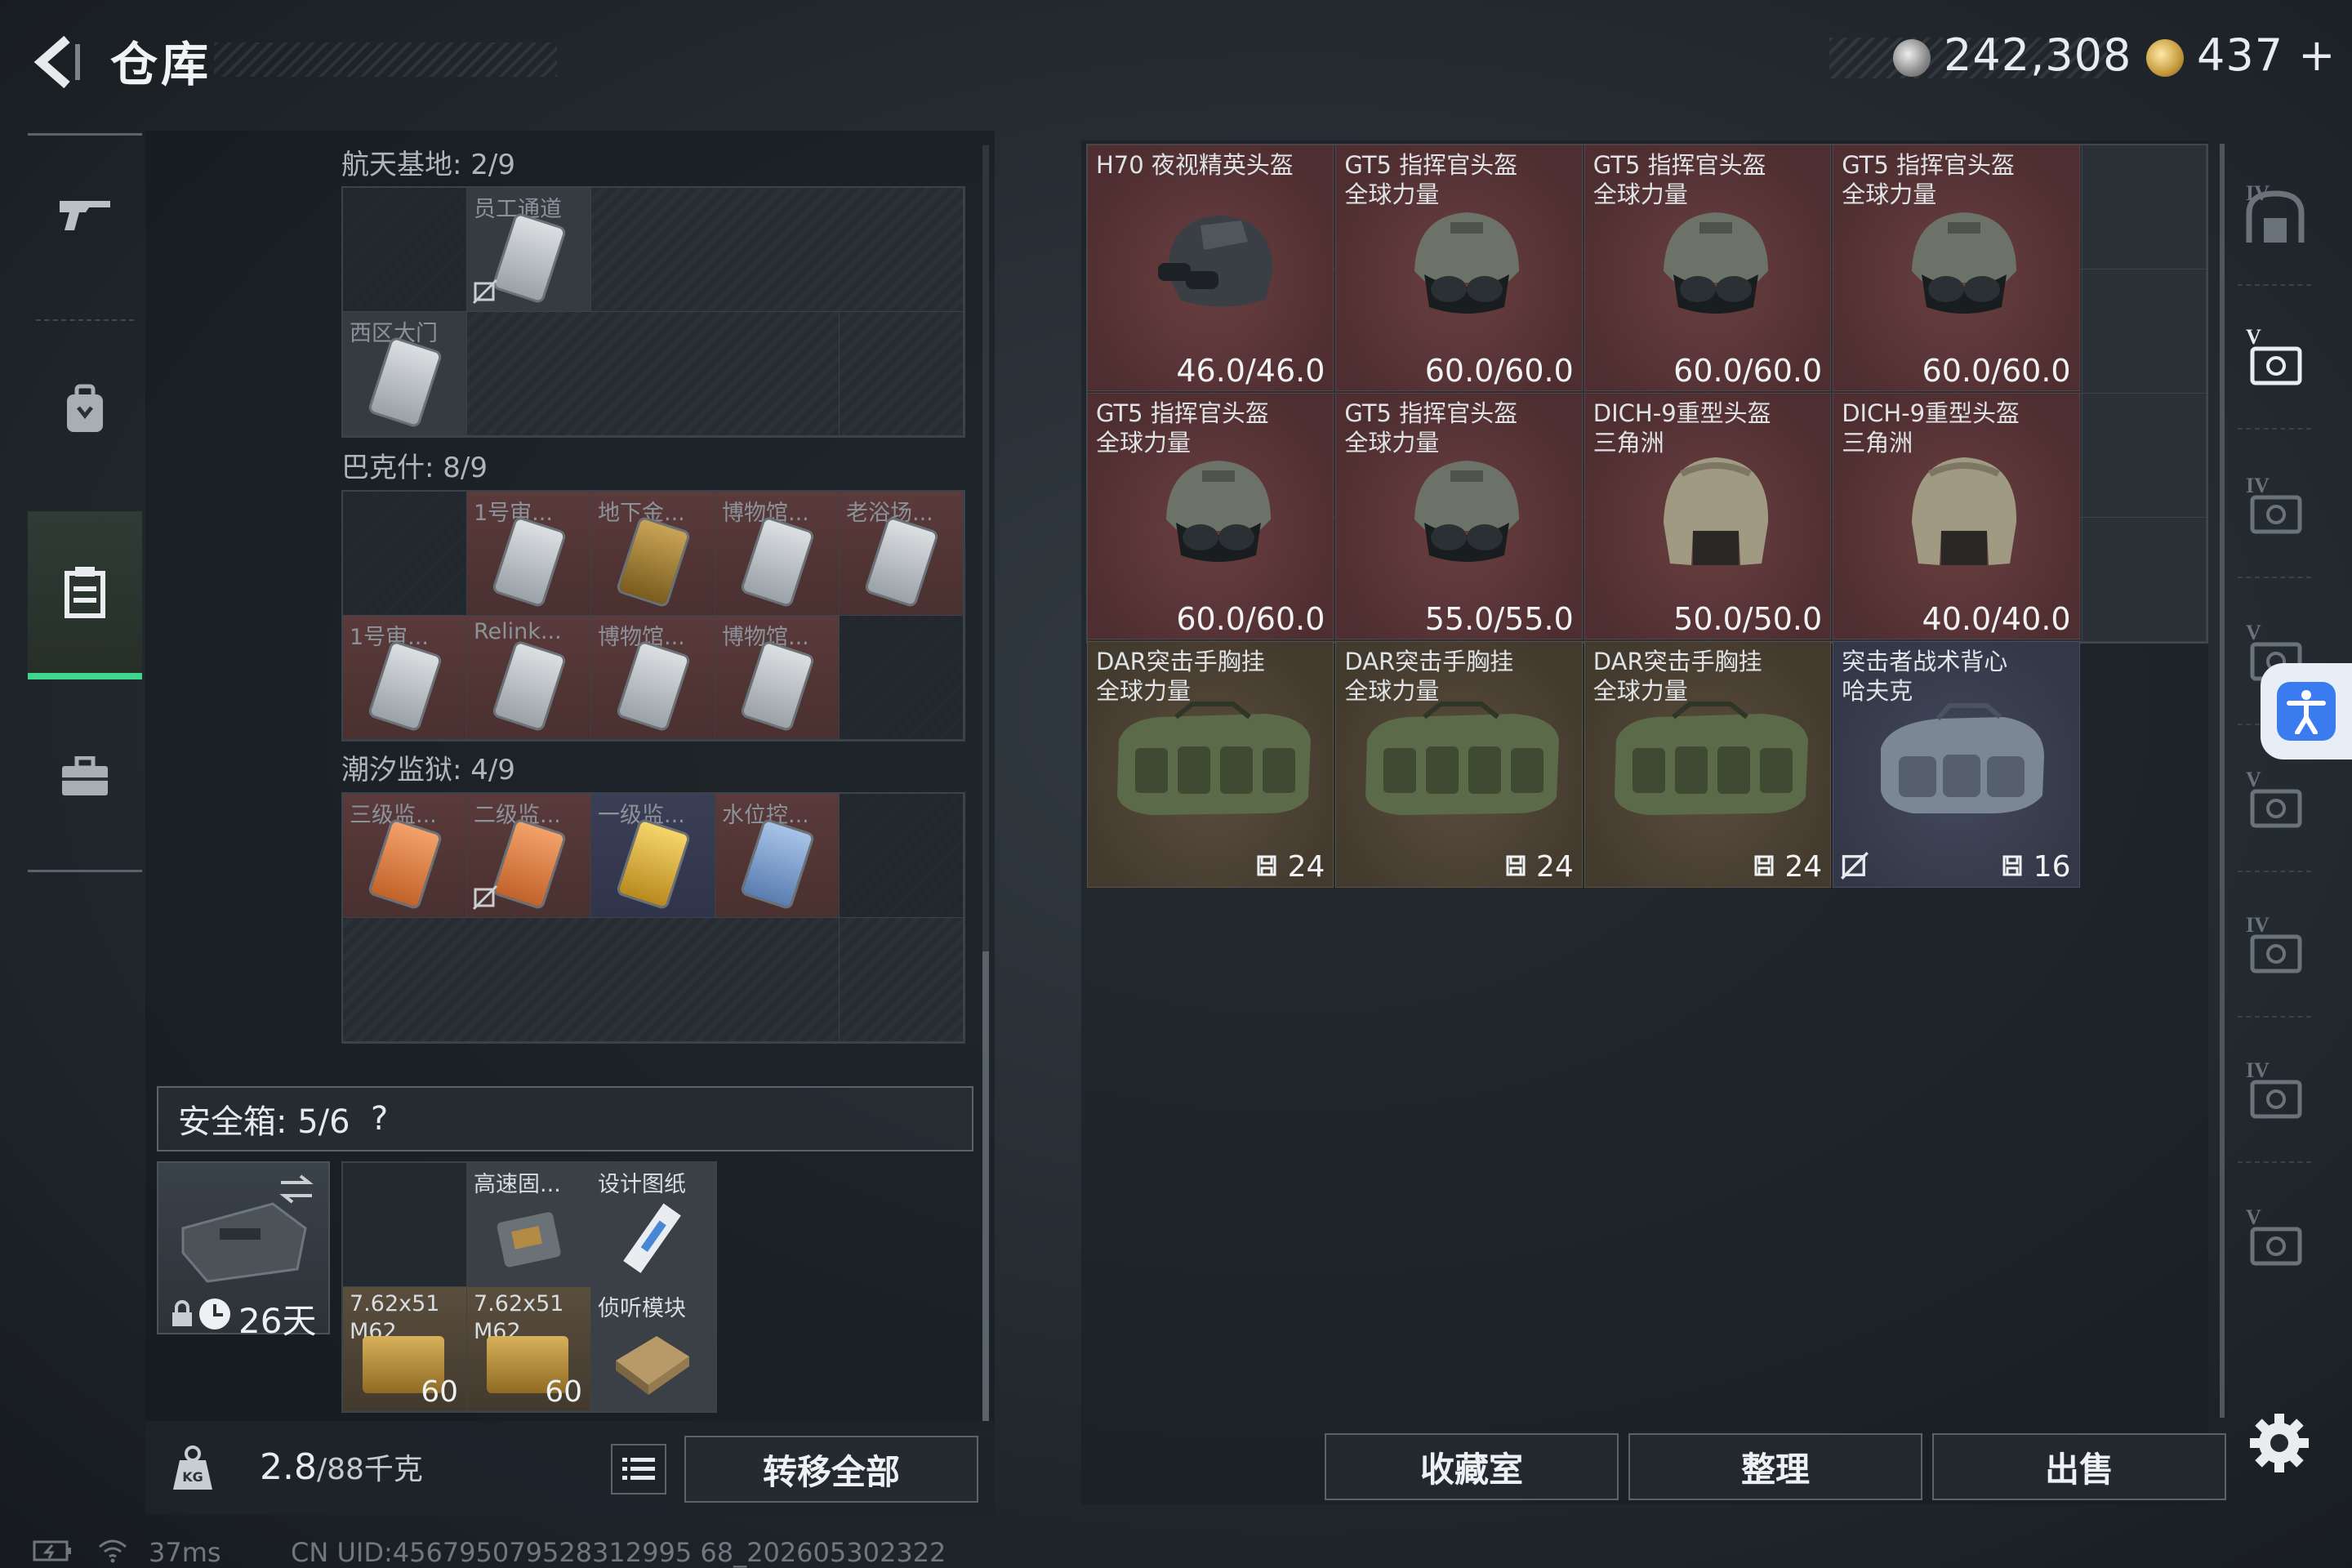 The height and width of the screenshot is (1568, 2352). I want to click on locker-icon: IV, so click(2275, 214).